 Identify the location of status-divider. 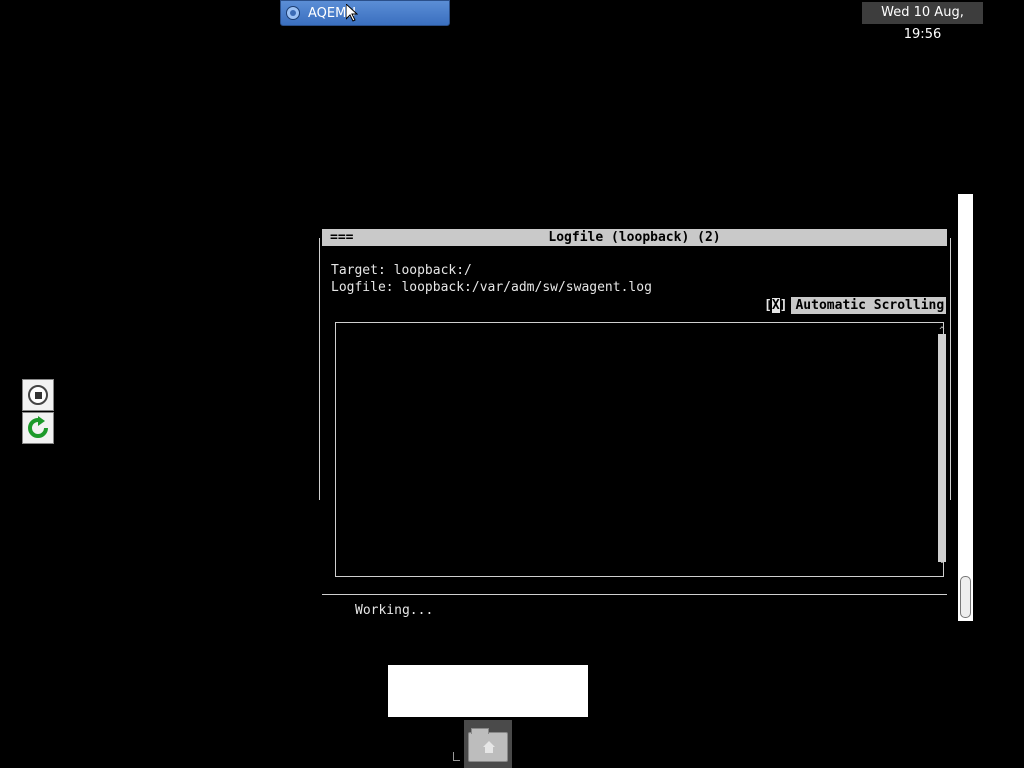
(634, 594).